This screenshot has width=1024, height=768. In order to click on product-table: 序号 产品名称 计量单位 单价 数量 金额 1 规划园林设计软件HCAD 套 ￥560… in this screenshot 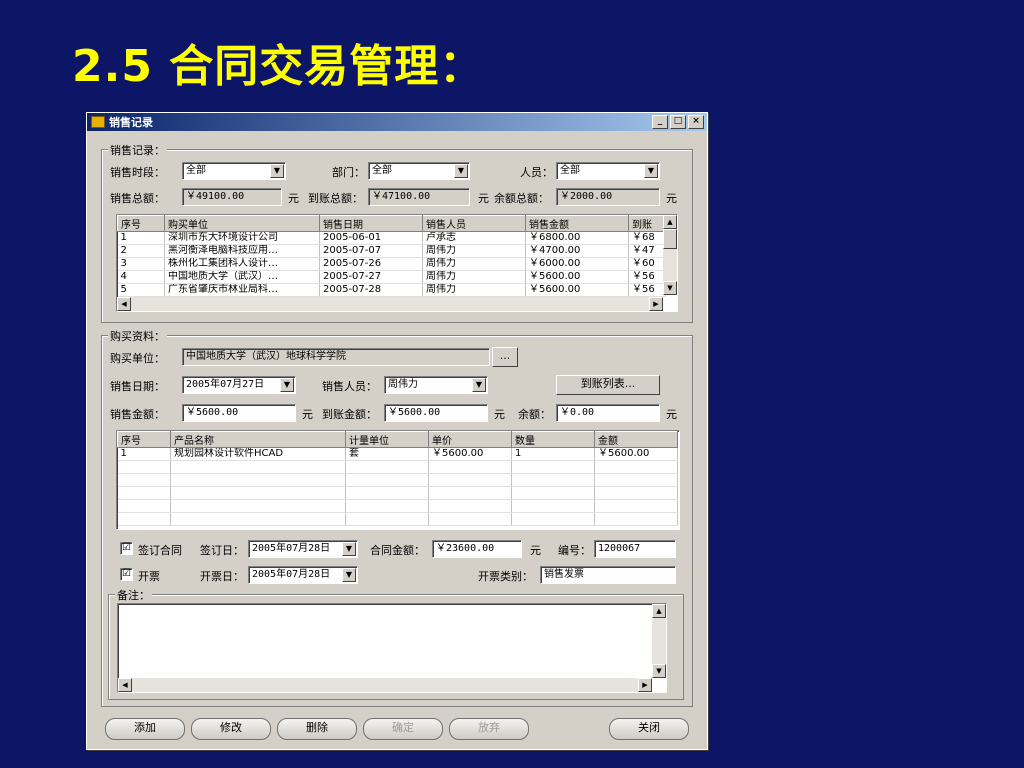, I will do `click(398, 480)`.